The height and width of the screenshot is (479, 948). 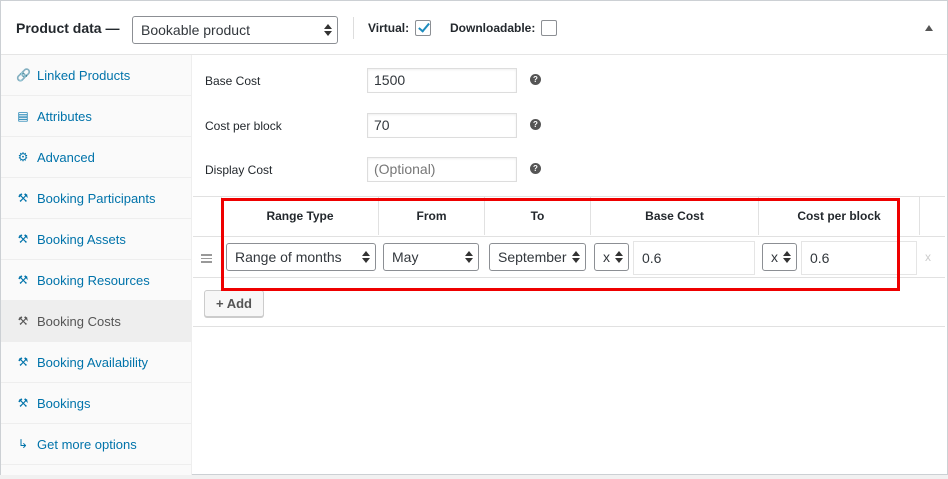 I want to click on sidebar-item-booking-availability: ⚒ Booking Availability, so click(x=96, y=362).